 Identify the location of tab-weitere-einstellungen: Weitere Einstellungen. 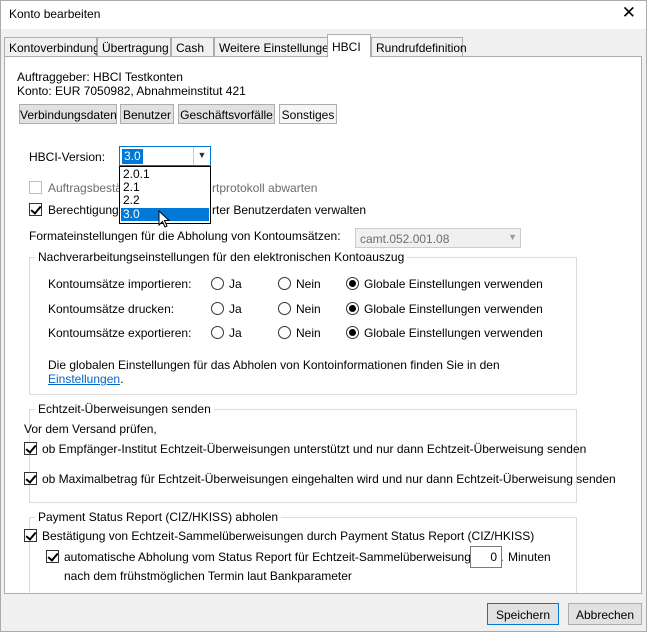
(275, 47).